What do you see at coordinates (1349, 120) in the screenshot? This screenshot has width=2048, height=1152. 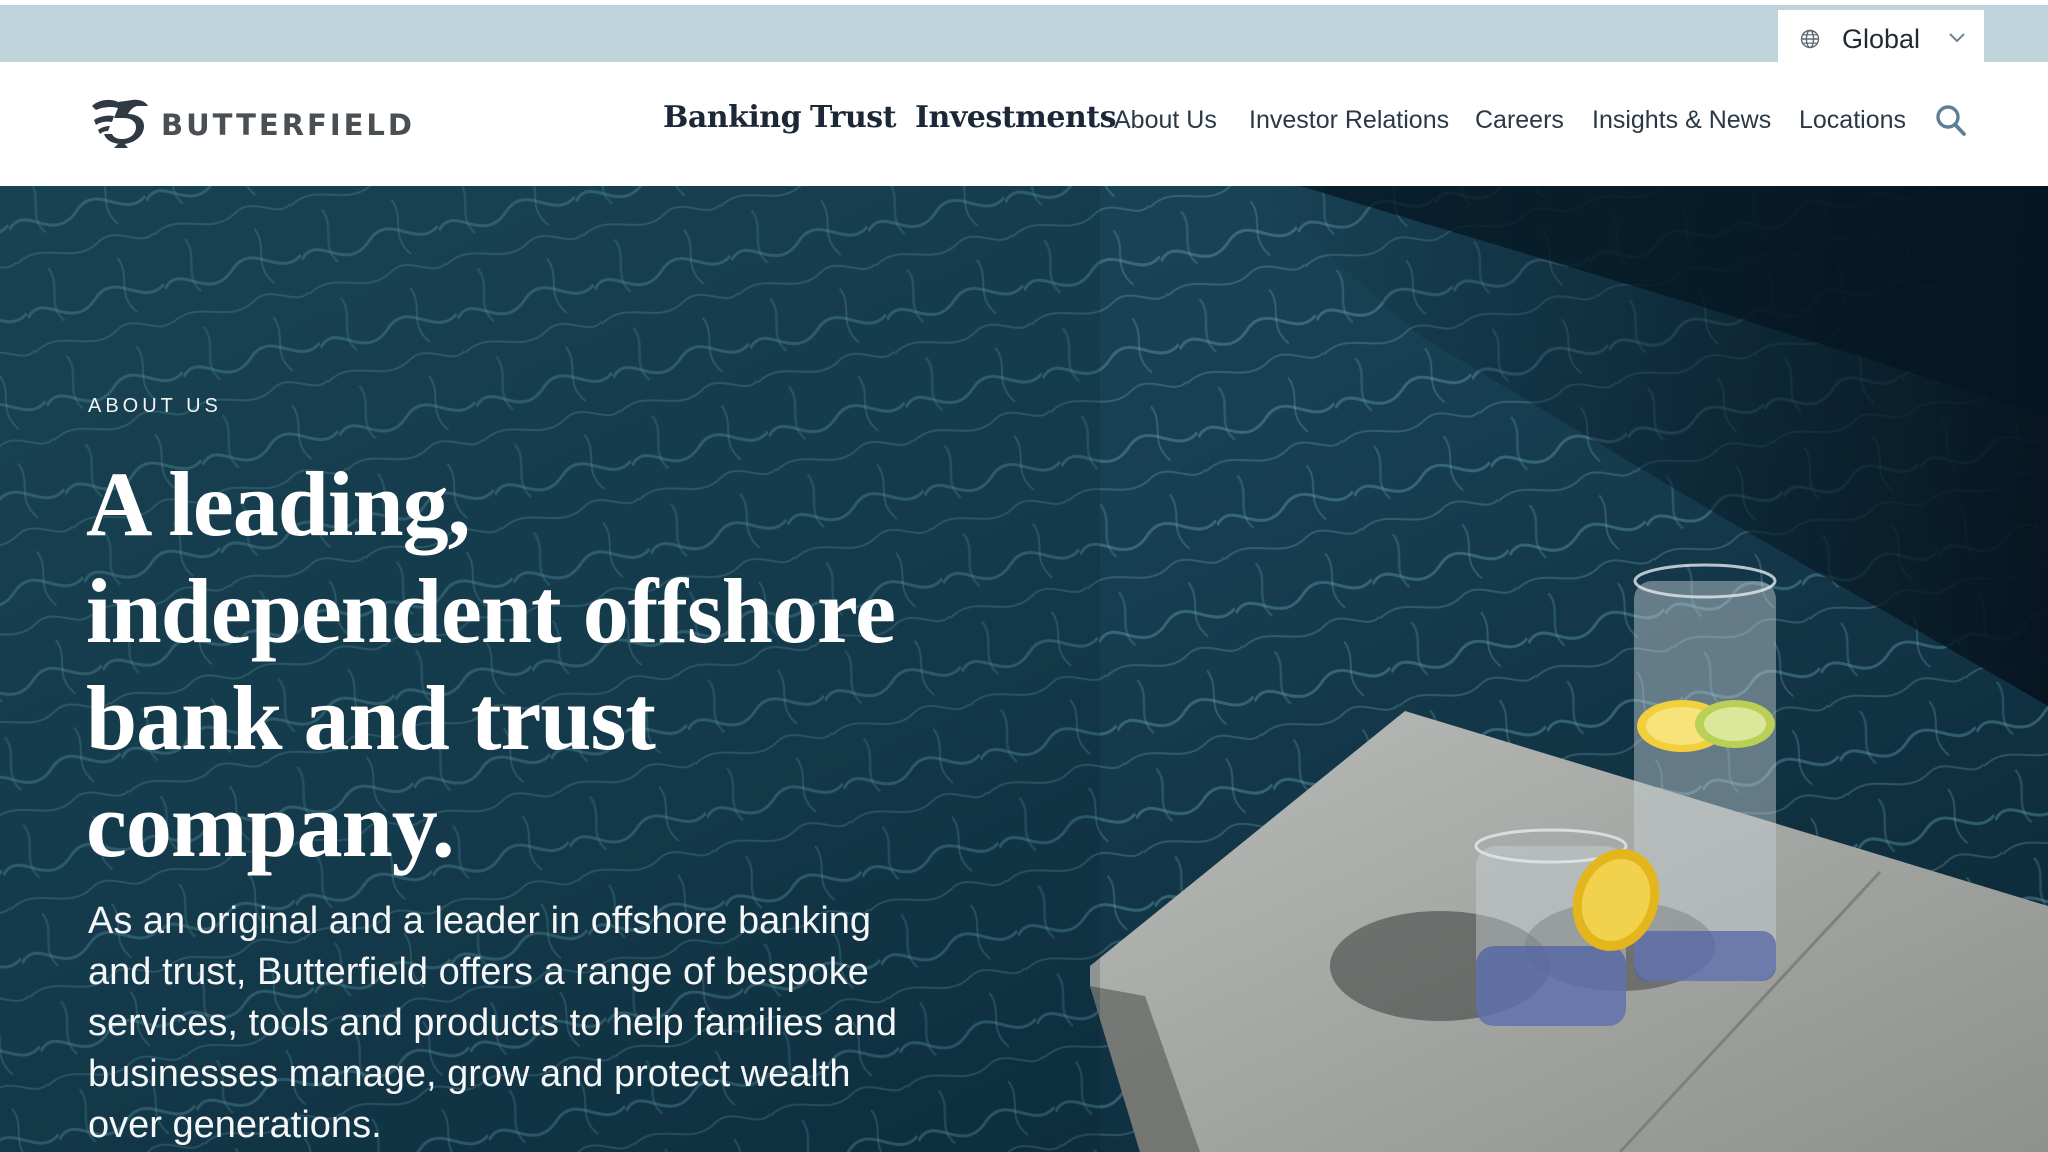 I see `nav-investor-relations: Investor Relations` at bounding box center [1349, 120].